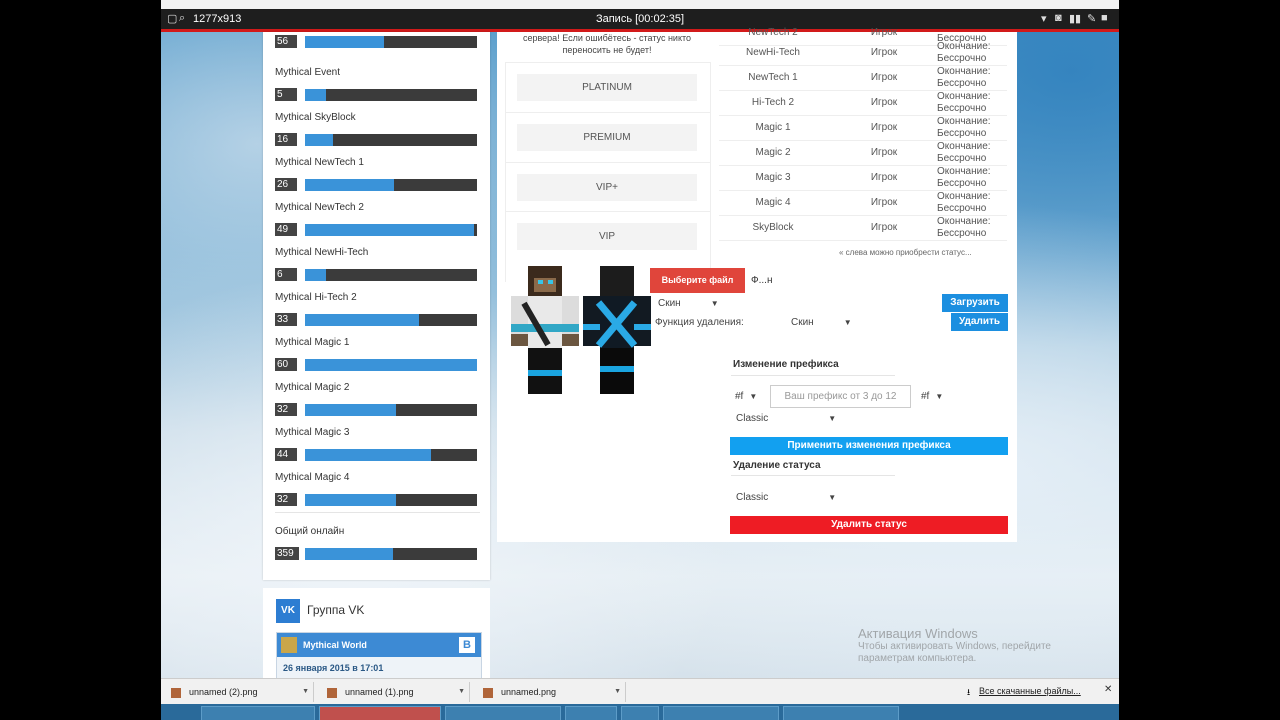 This screenshot has height=720, width=1280. What do you see at coordinates (308, 72) in the screenshot?
I see `server-name: Mythical Event` at bounding box center [308, 72].